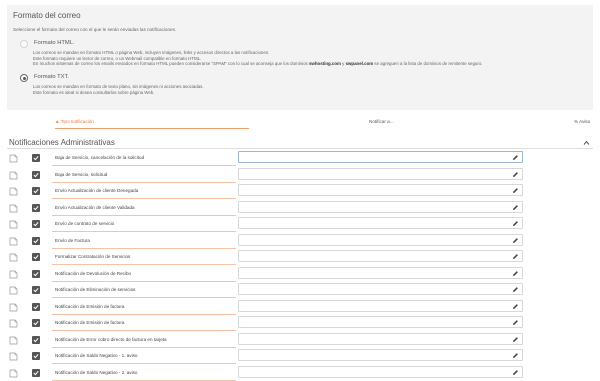  What do you see at coordinates (54, 43) in the screenshot?
I see `html-format-label: Formato HTML.` at bounding box center [54, 43].